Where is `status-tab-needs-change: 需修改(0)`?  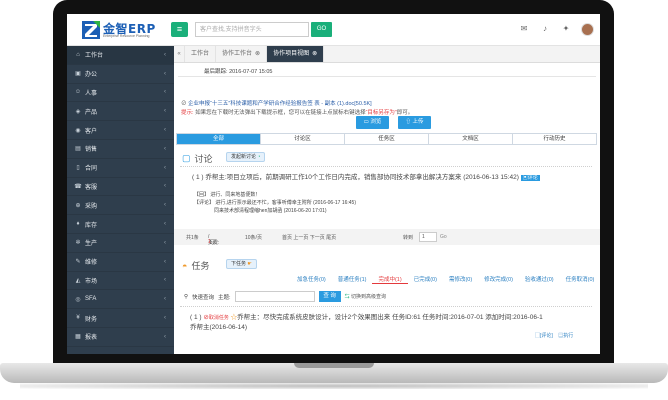
status-tab-needs-change: 需修改(0) is located at coordinates (460, 279).